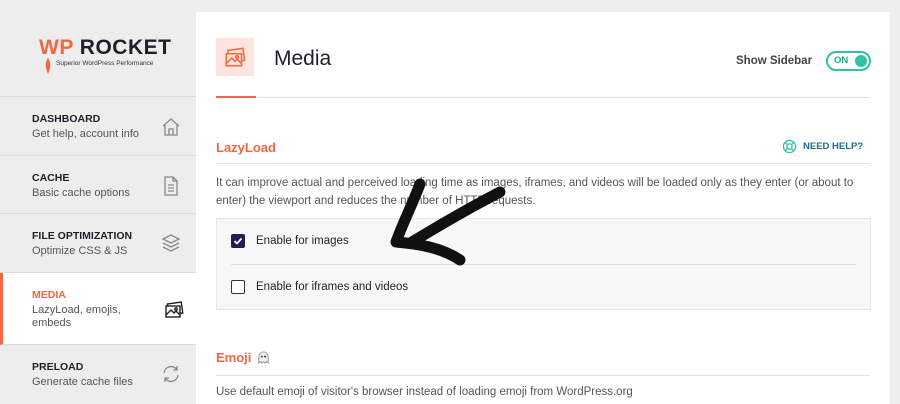  Describe the element at coordinates (238, 287) in the screenshot. I see `iframes-videos-checkbox` at that location.